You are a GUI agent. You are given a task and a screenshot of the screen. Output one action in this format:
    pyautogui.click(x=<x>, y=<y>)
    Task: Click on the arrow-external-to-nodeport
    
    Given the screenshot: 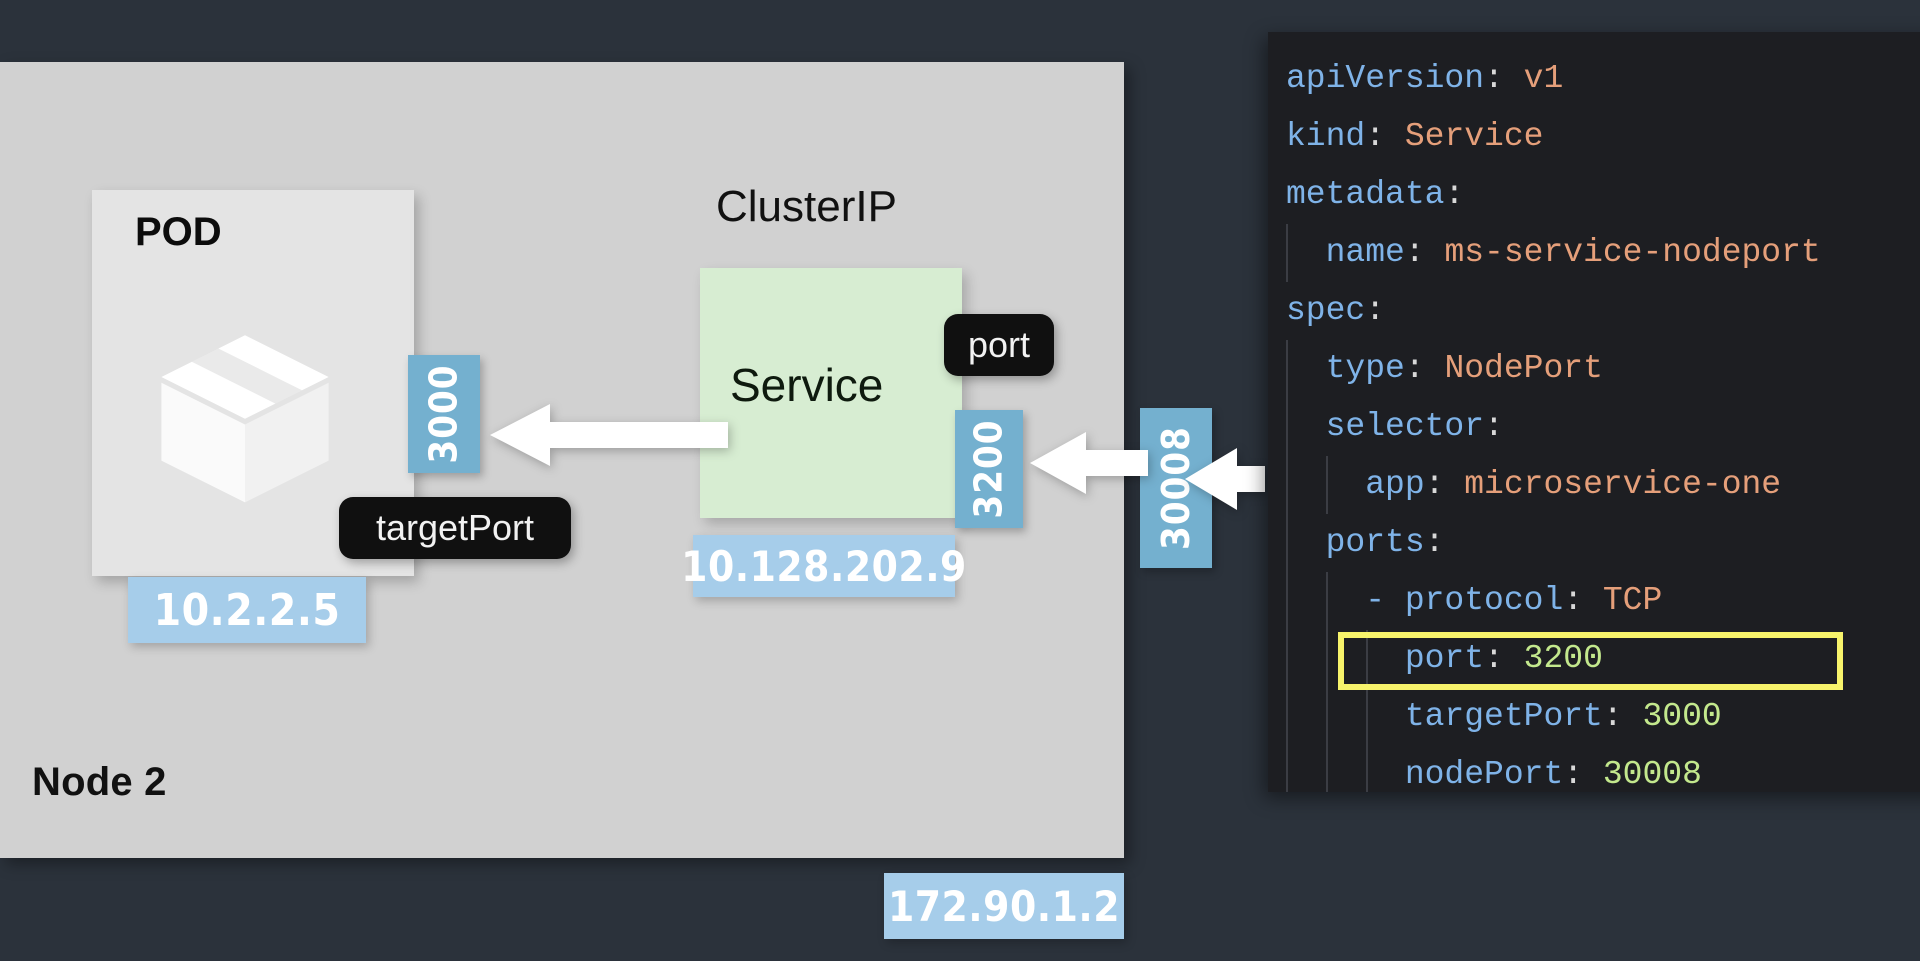 What is the action you would take?
    pyautogui.click(x=1225, y=479)
    